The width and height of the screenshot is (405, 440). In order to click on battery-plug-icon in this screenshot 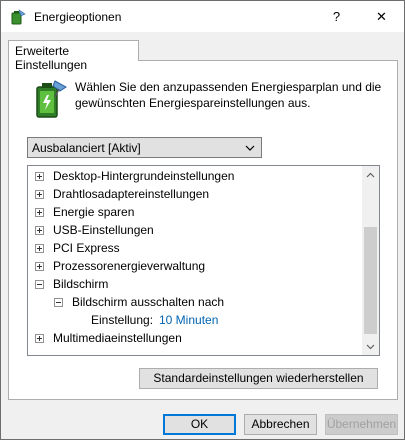, I will do `click(51, 99)`.